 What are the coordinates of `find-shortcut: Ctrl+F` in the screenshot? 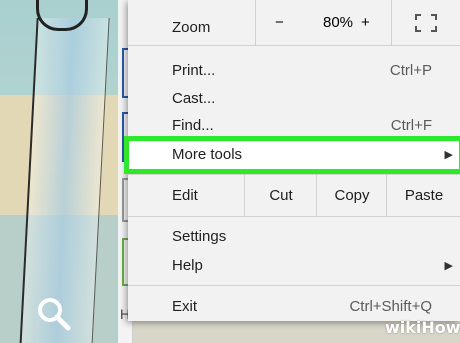 It's located at (411, 125).